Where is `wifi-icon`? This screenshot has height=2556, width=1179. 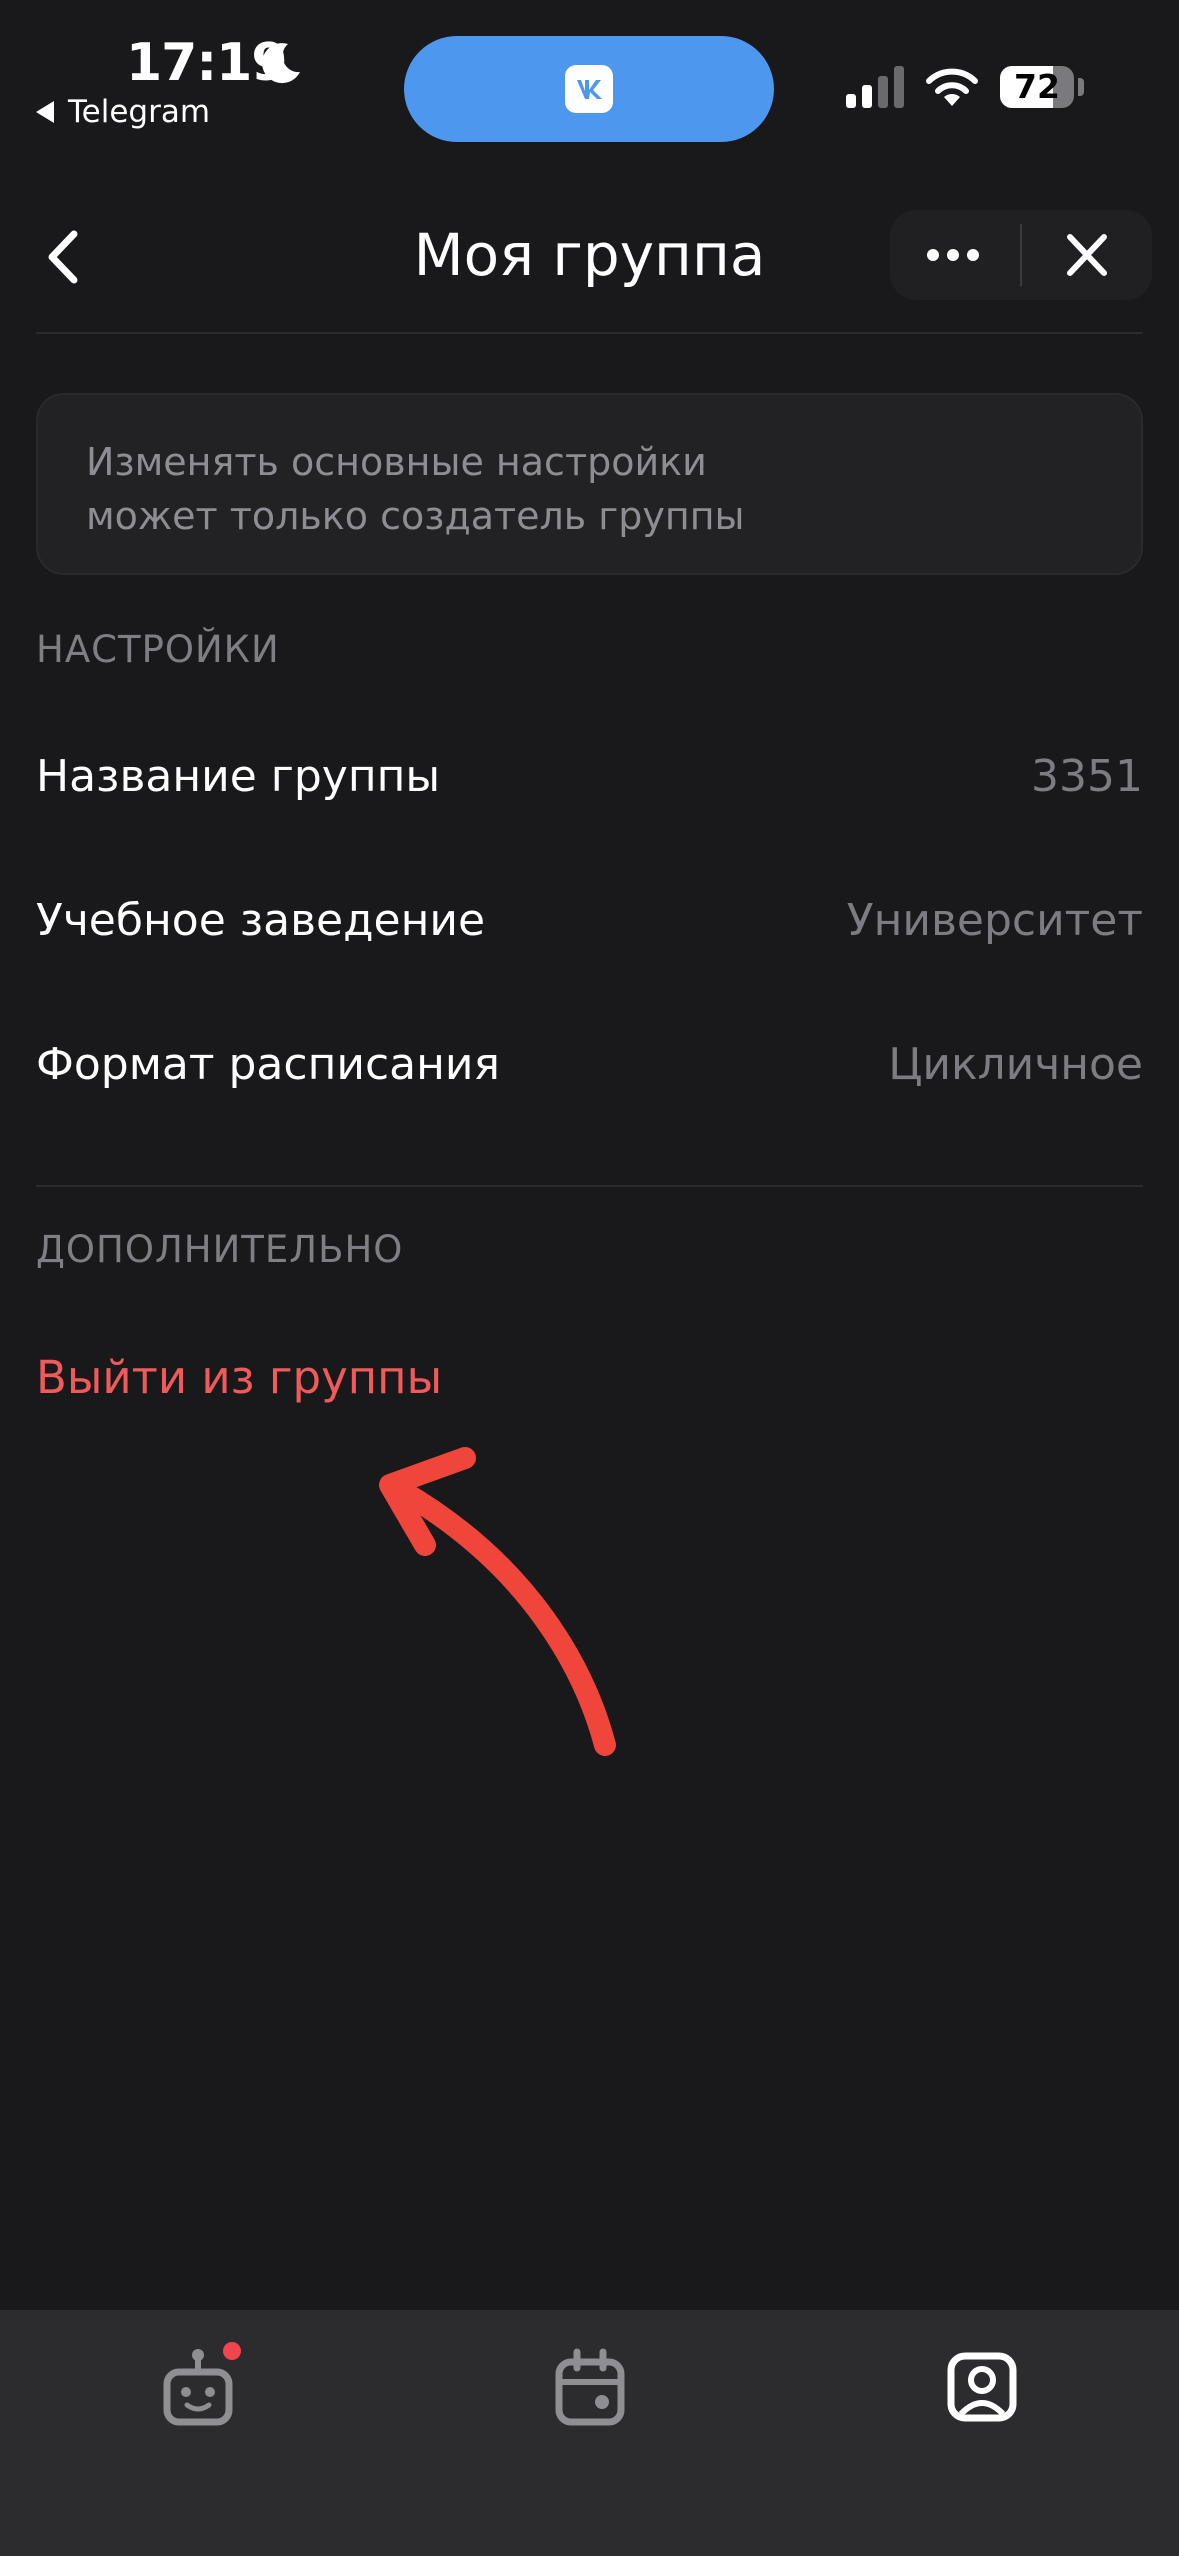
wifi-icon is located at coordinates (952, 87).